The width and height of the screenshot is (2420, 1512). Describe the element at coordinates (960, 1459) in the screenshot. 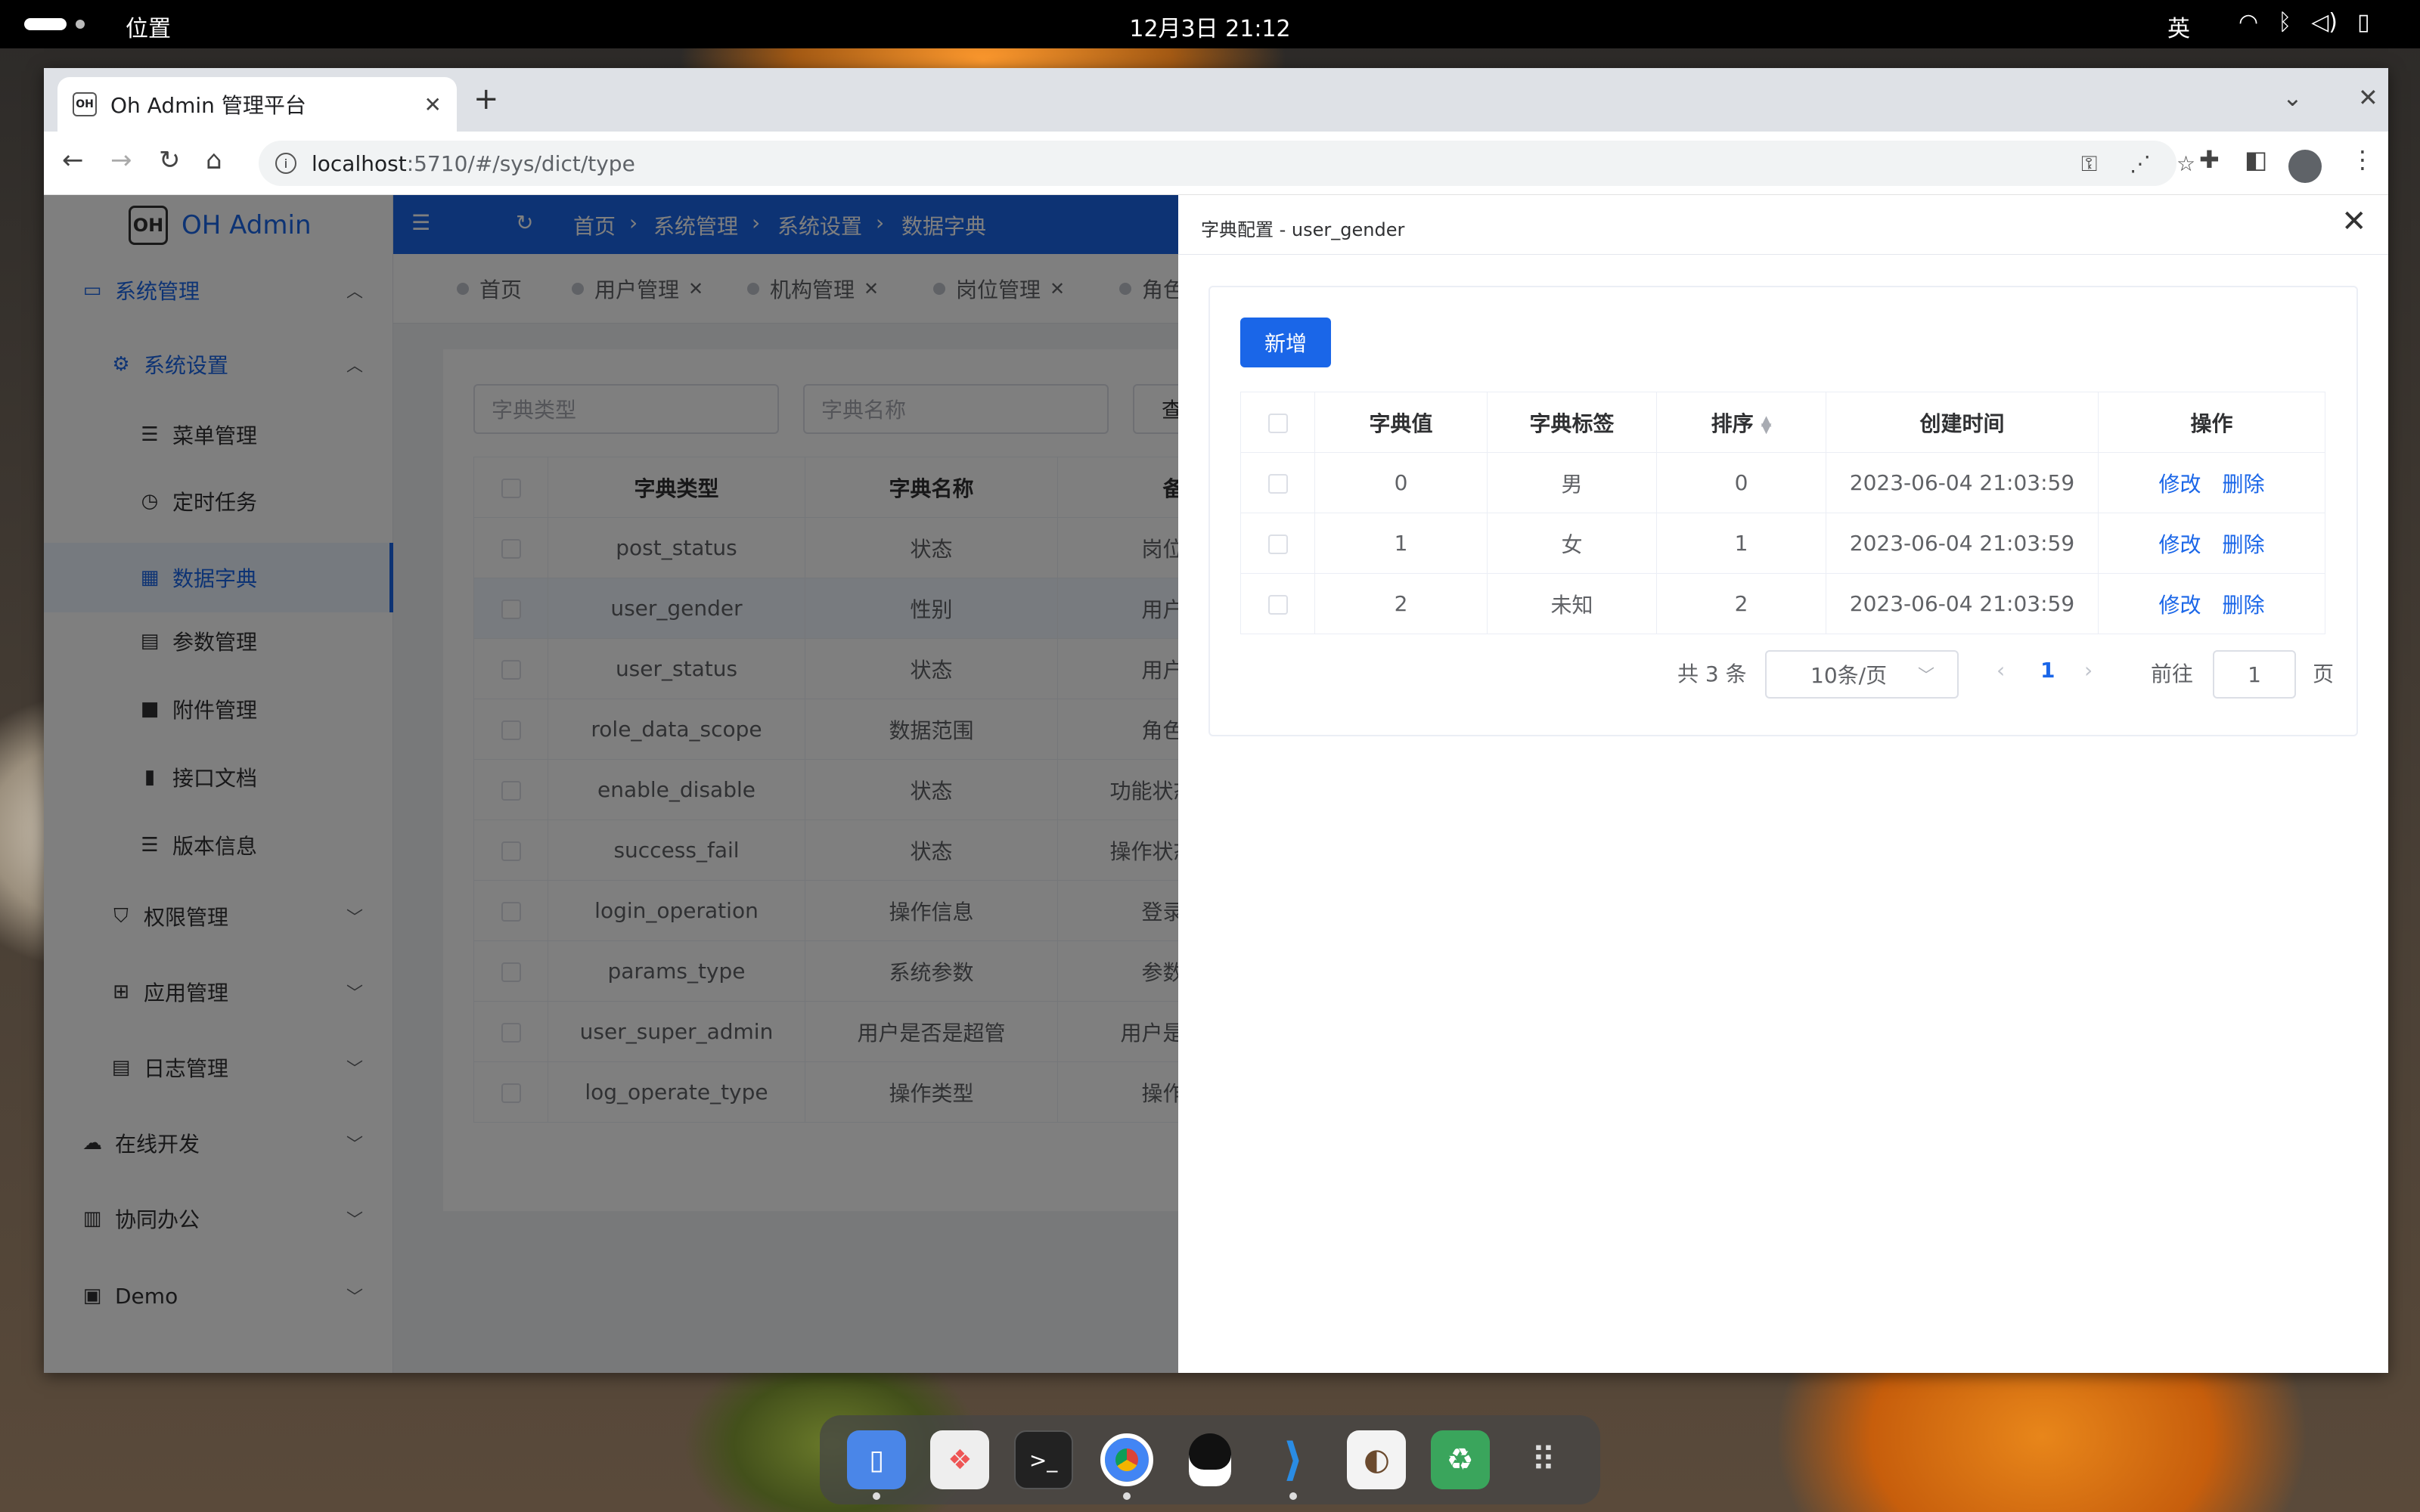

I see `app-store-icon: ❖` at that location.